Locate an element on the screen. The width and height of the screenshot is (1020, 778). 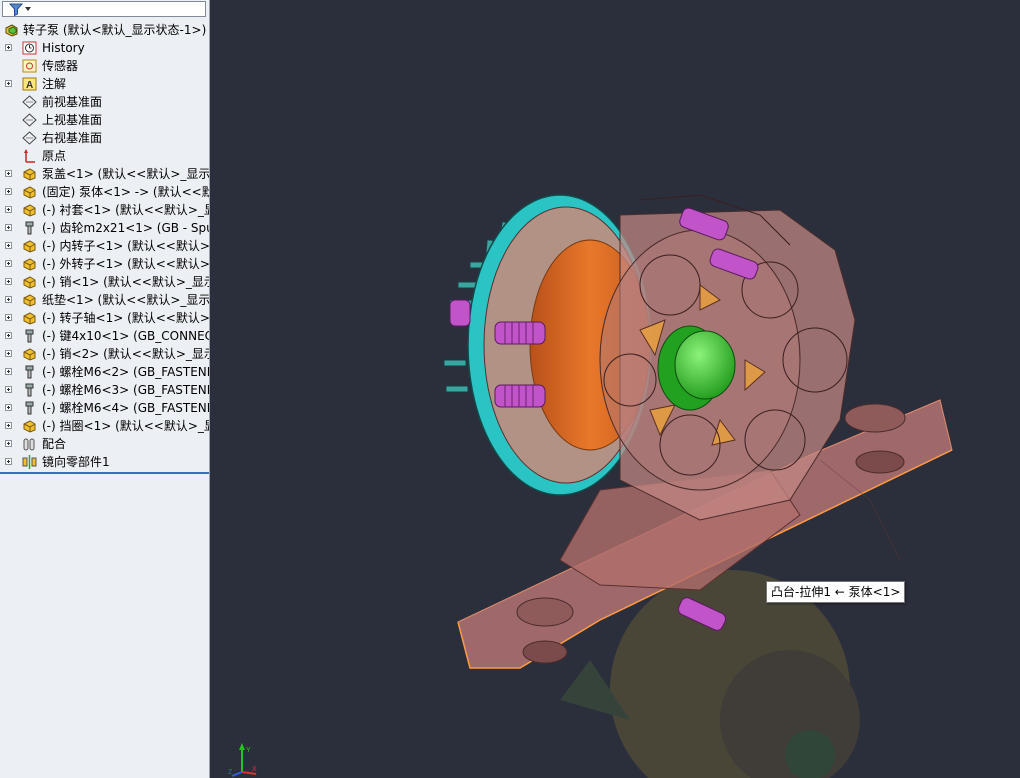
tree-item-label: (-) 键4x10<1> (GB_CONNECT is located at coordinates (126, 336).